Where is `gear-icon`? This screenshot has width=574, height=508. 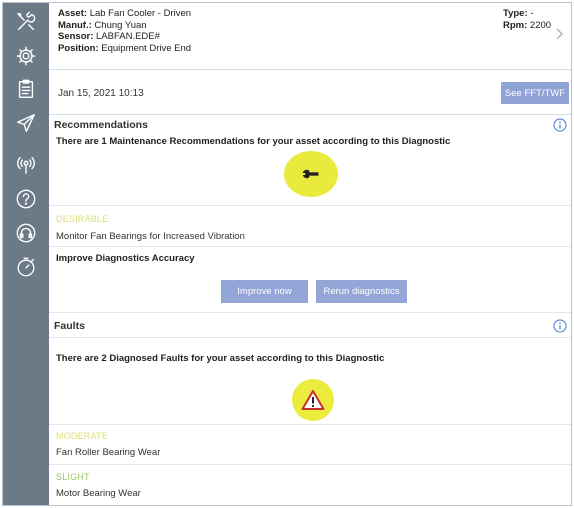
gear-icon is located at coordinates (26, 56).